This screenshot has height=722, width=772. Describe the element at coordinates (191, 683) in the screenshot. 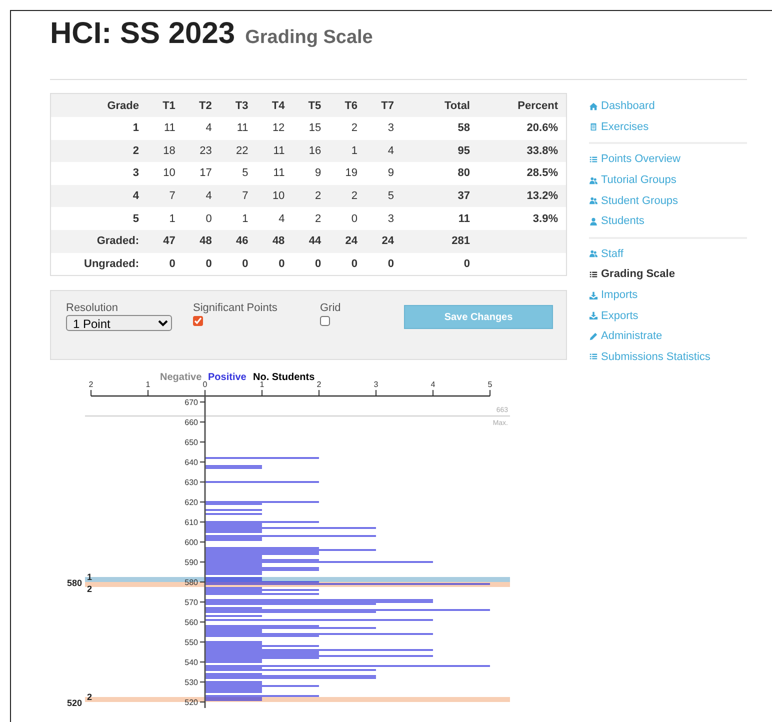

I see `y-tick-label: 530` at that location.